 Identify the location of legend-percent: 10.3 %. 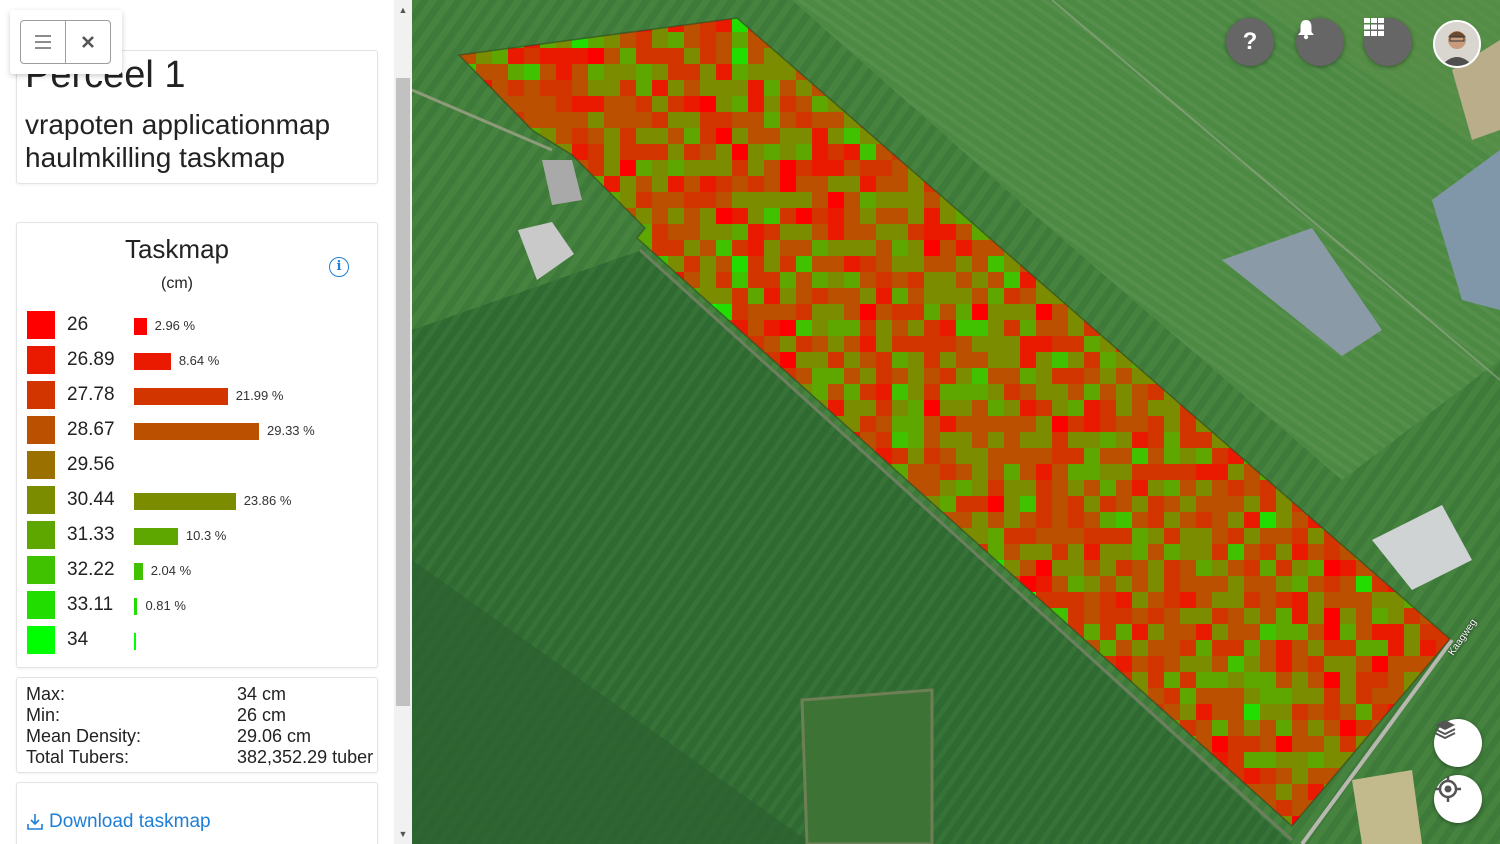
(206, 535).